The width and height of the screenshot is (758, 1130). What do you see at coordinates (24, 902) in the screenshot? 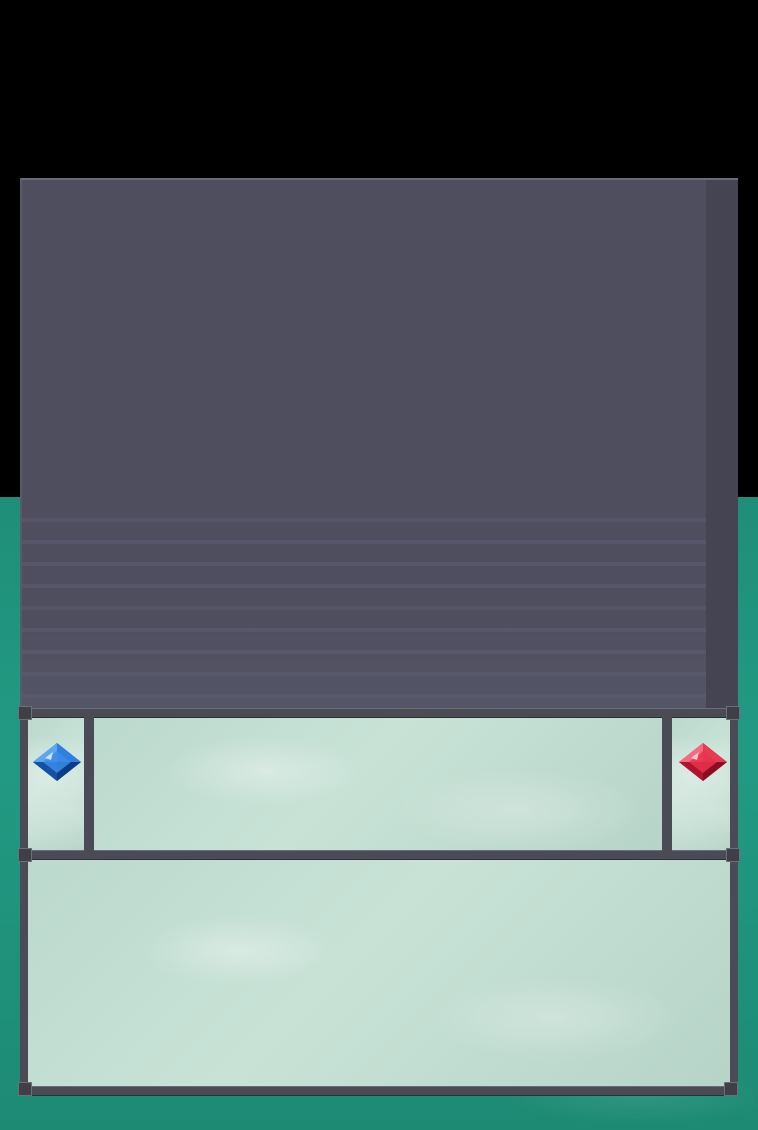
I see `frame-left-bar` at bounding box center [24, 902].